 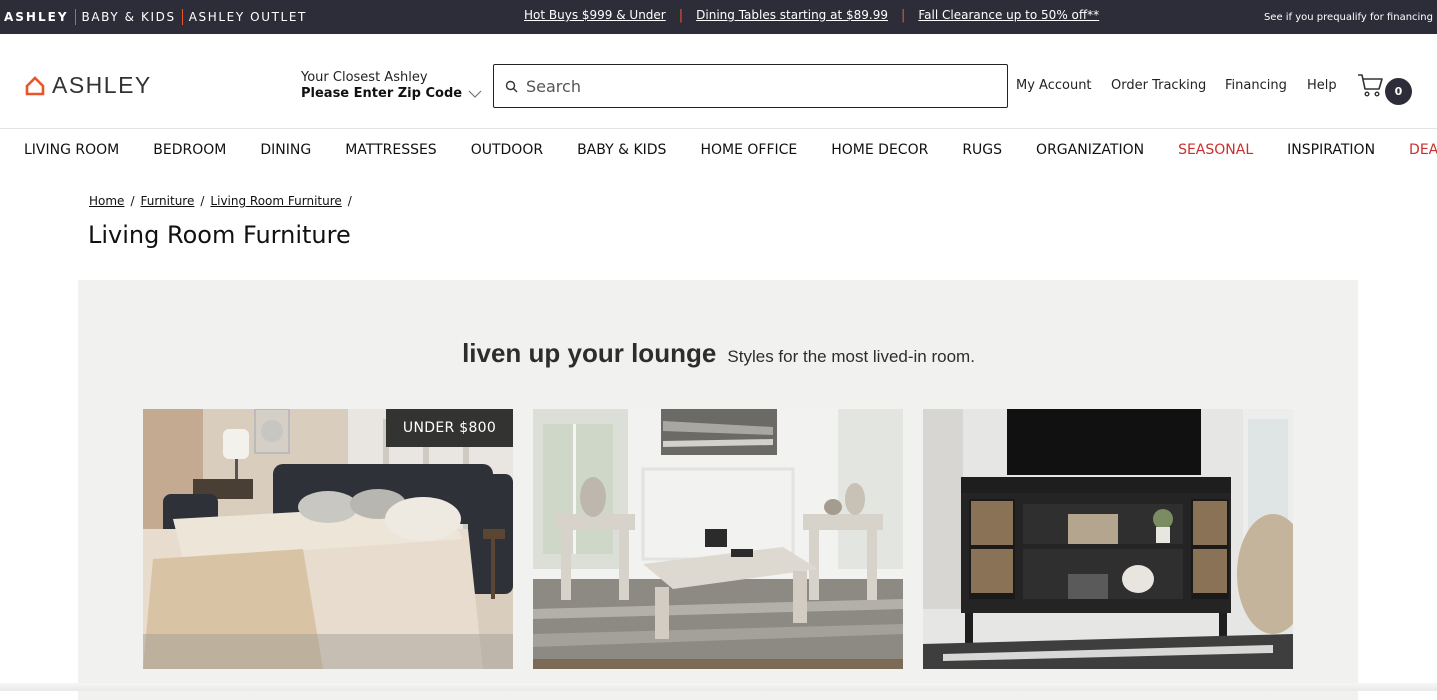 What do you see at coordinates (71, 153) in the screenshot?
I see `nav-item-living-room: LIVING ROOM` at bounding box center [71, 153].